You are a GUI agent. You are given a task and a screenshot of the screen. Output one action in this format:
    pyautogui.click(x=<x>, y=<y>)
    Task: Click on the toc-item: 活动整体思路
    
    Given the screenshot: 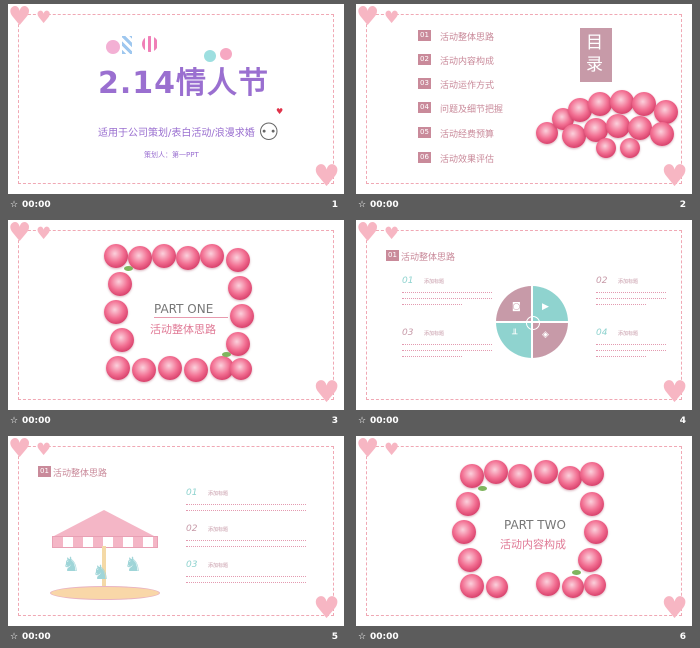 What is the action you would take?
    pyautogui.click(x=467, y=36)
    